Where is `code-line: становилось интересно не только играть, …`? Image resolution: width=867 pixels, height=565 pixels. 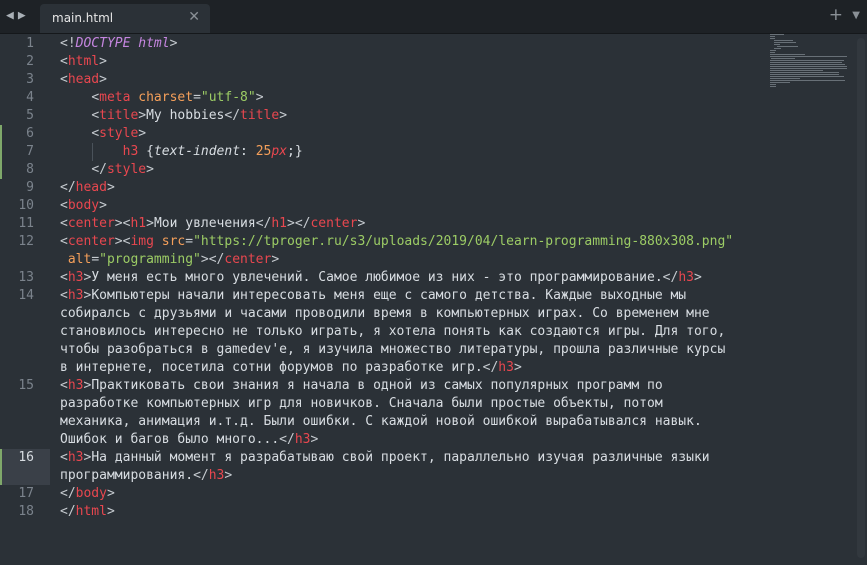 code-line: становилось интересно не только играть, … is located at coordinates (392, 332).